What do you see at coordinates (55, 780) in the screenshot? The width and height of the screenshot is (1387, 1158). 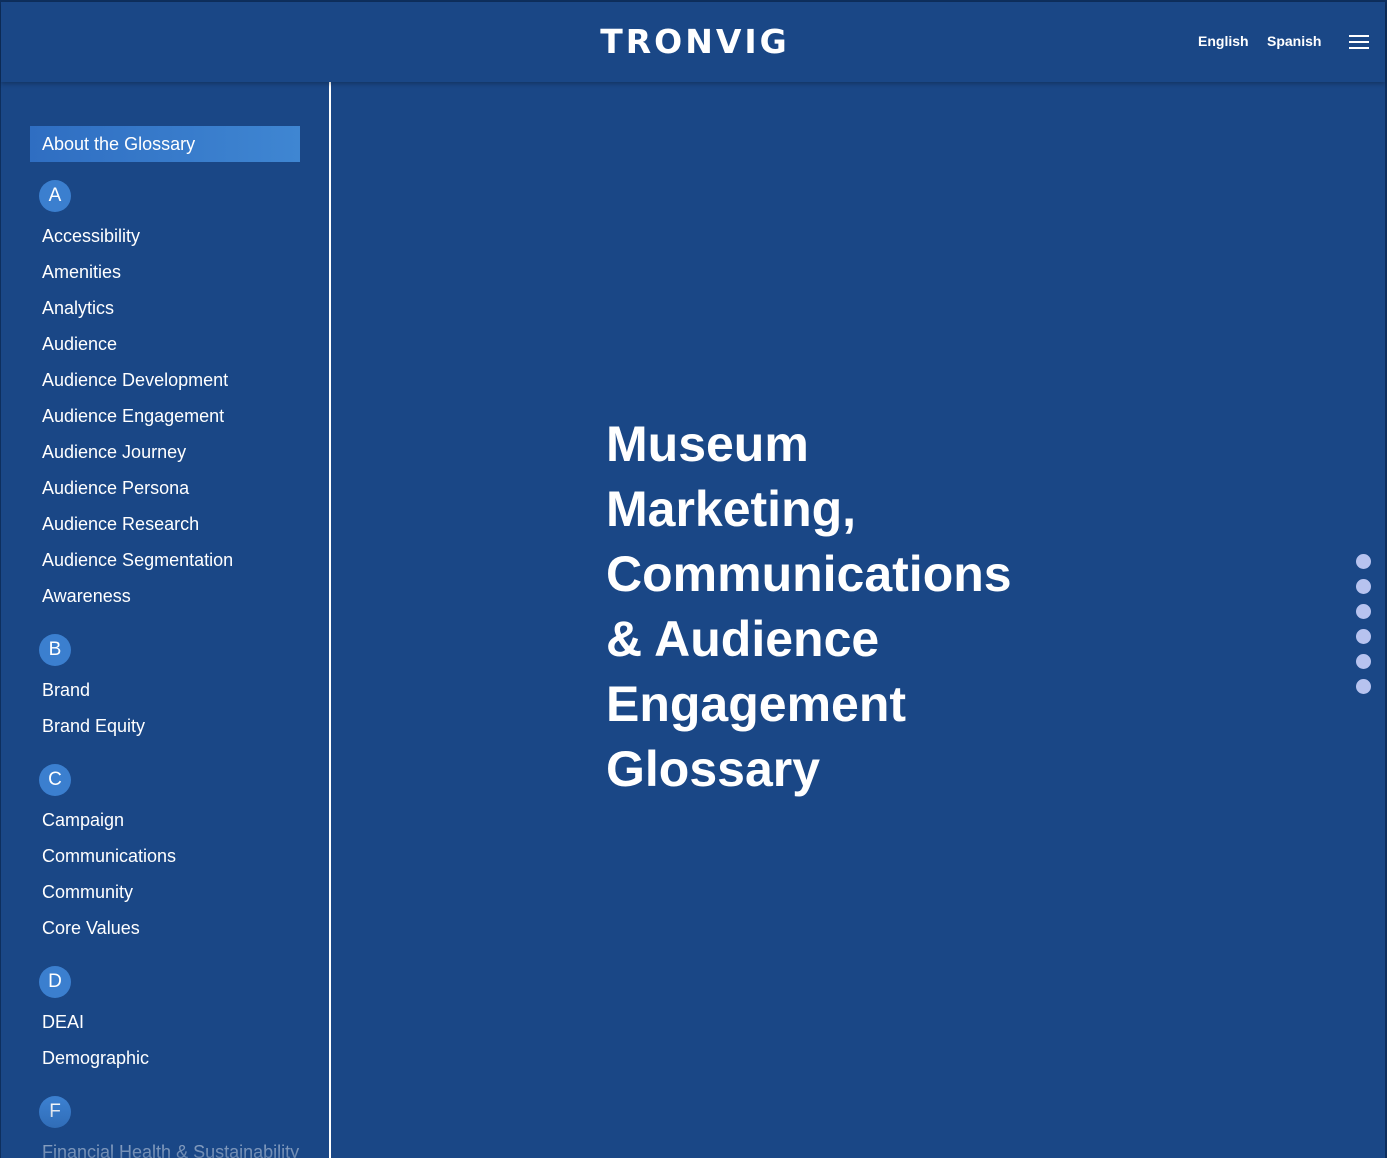 I see `letter-badge: C` at bounding box center [55, 780].